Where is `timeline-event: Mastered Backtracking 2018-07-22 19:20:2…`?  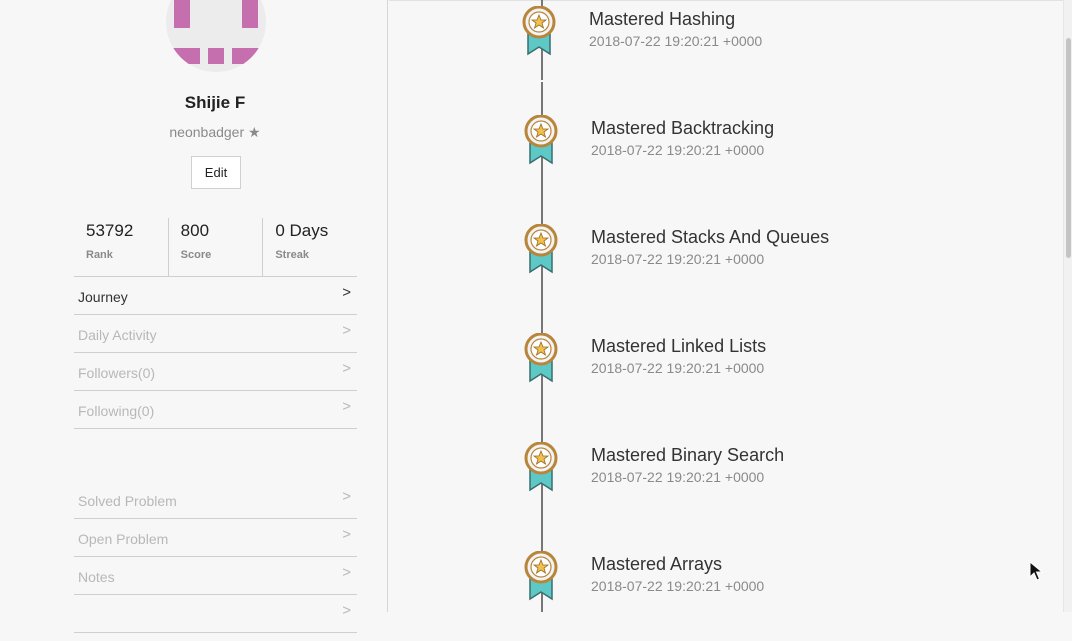
timeline-event: Mastered Backtracking 2018-07-22 19:20:2… is located at coordinates (726, 160).